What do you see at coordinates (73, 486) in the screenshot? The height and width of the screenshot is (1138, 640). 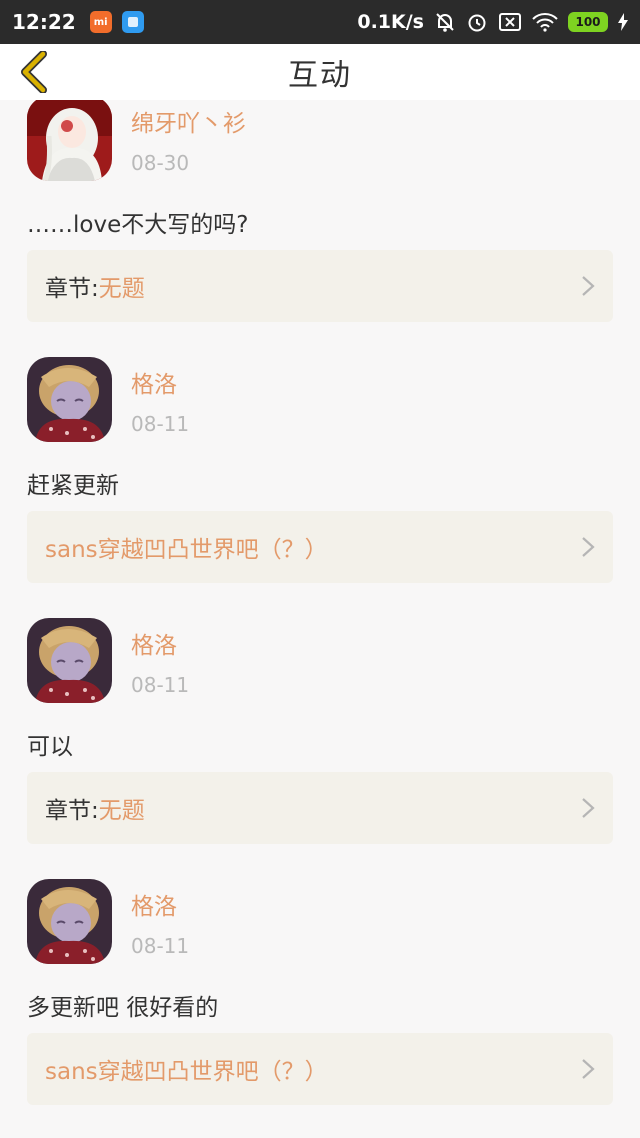 I see `comment-text: 赶紧更新` at bounding box center [73, 486].